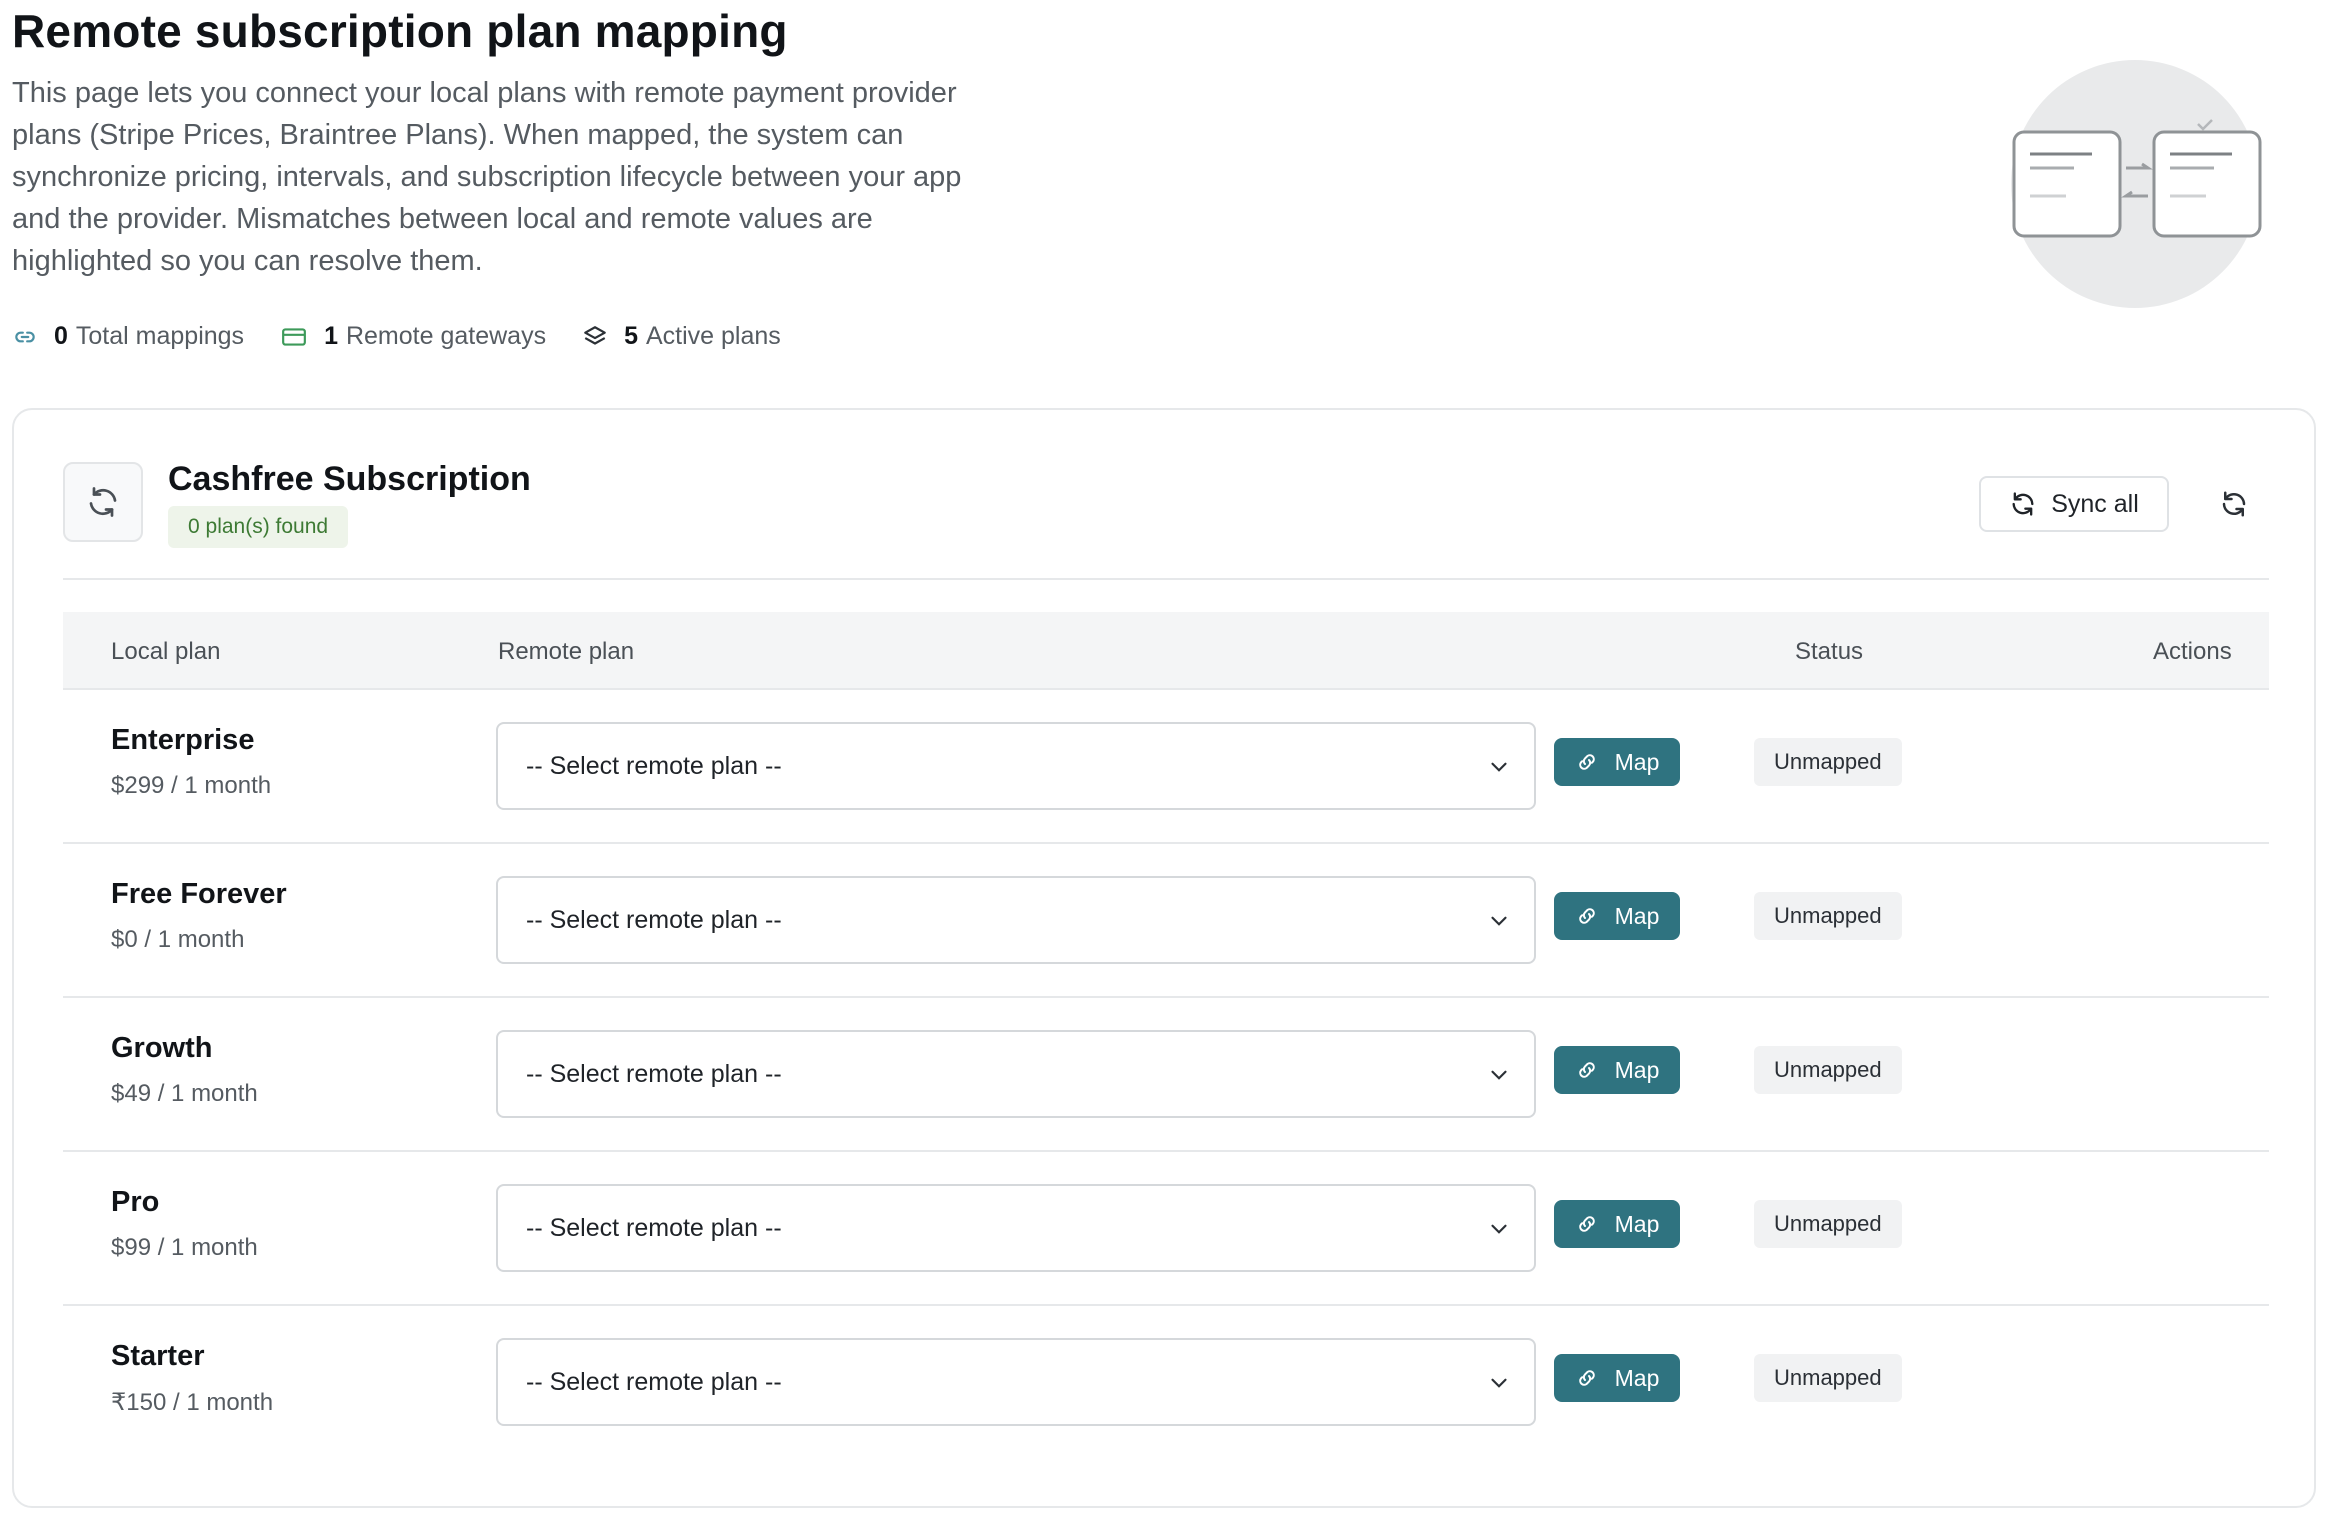  Describe the element at coordinates (258, 527) in the screenshot. I see `plans-found-badge: 0 plan(s) found` at that location.